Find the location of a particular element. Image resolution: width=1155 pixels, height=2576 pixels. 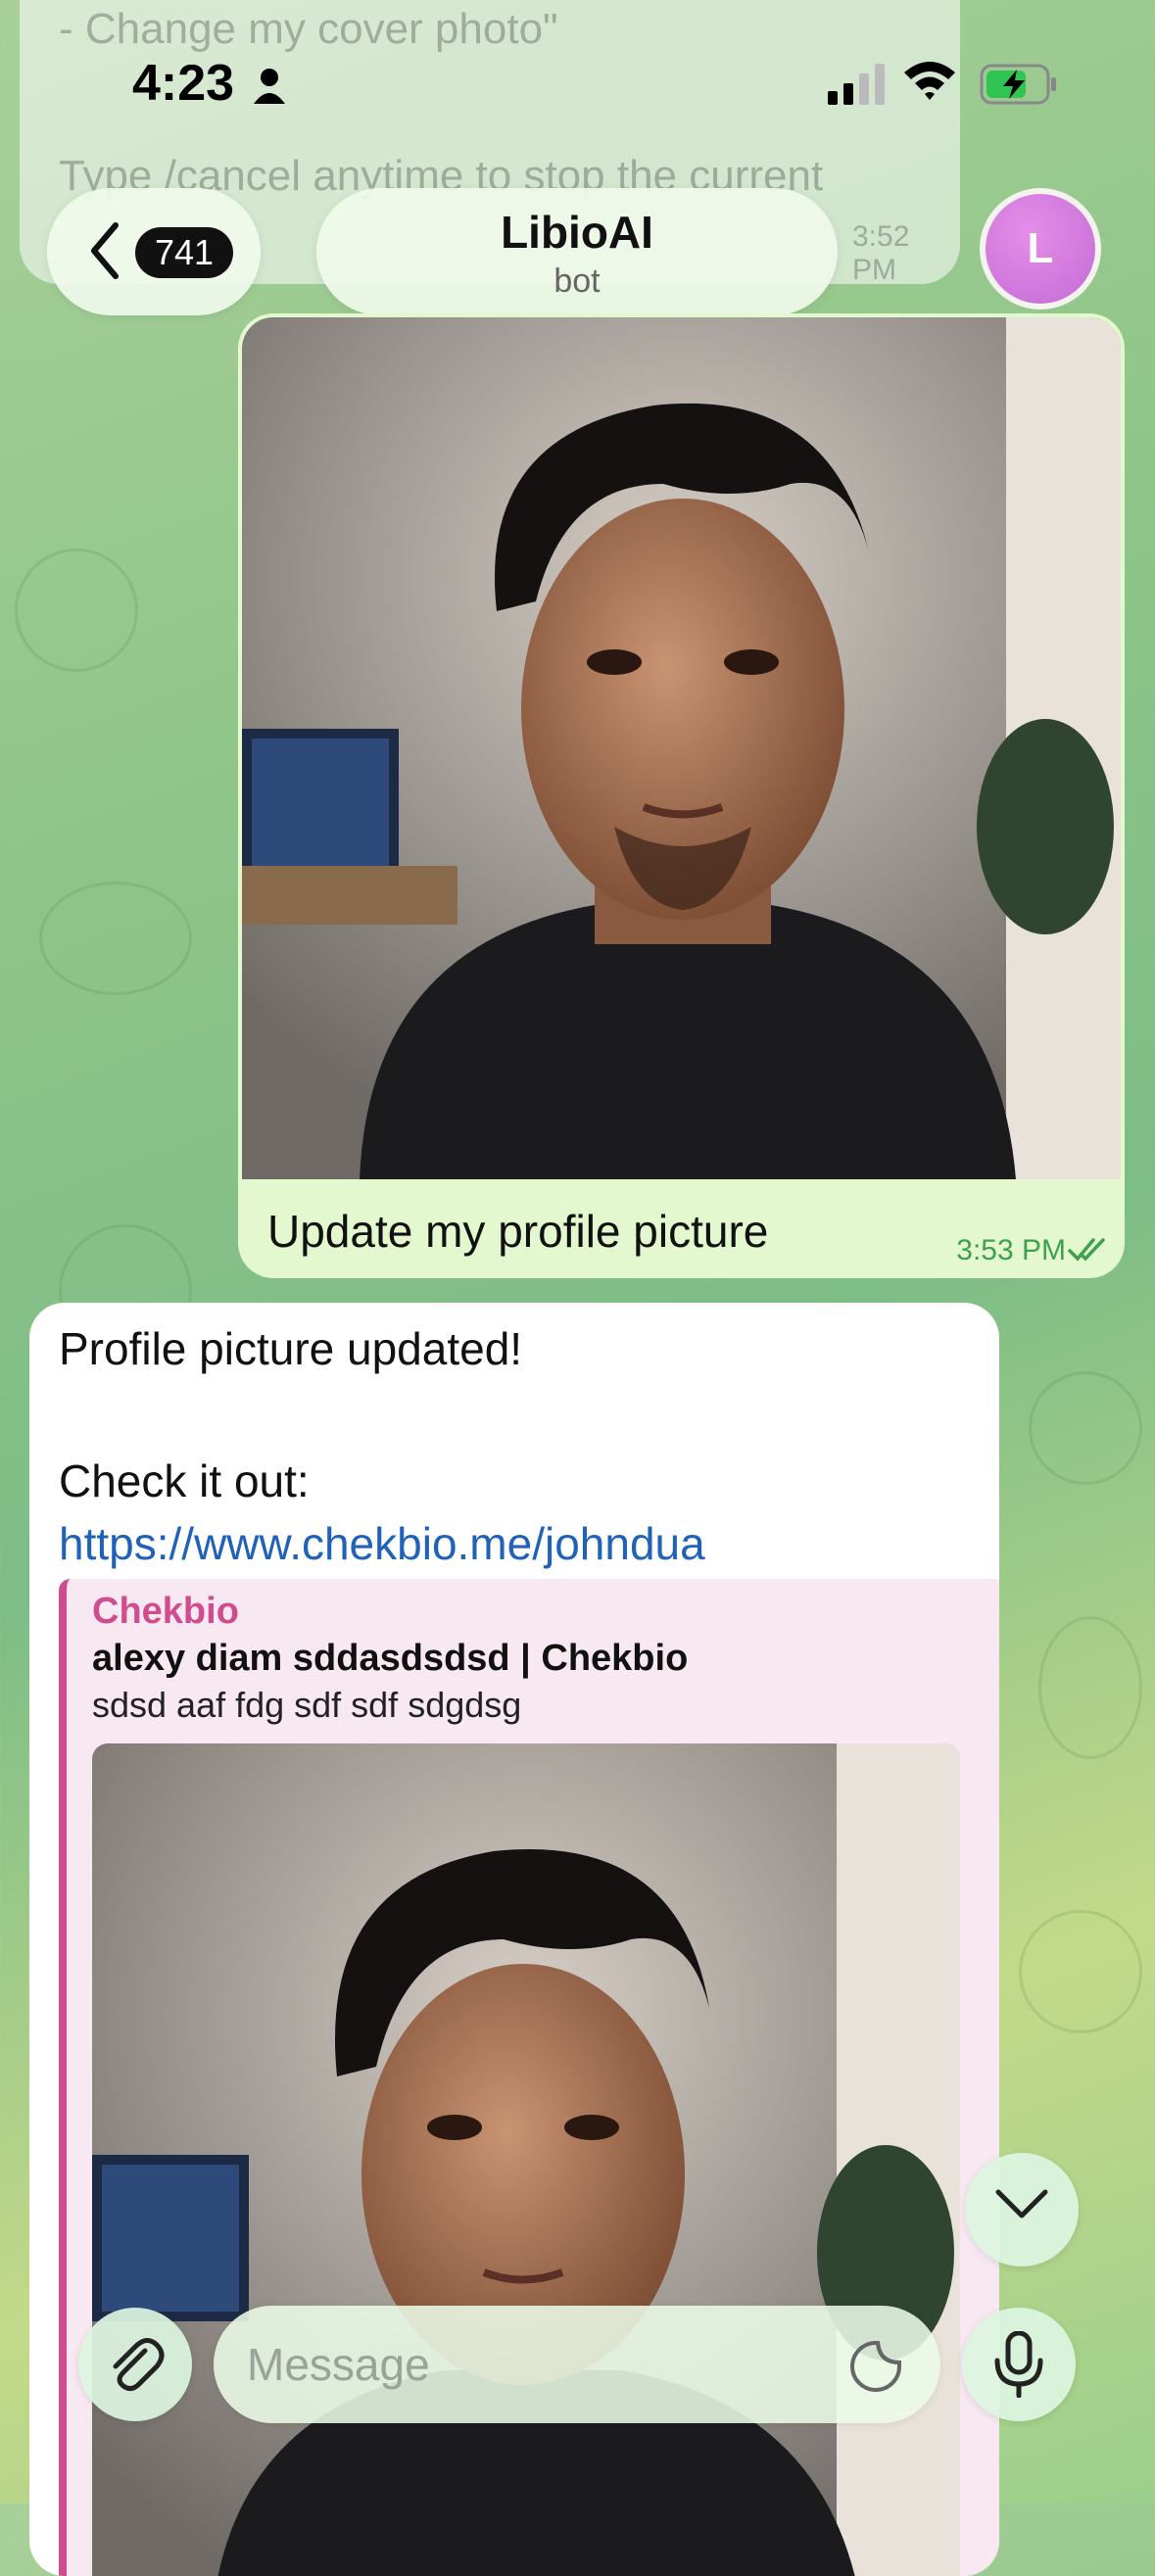

message-time: 3:53 PM is located at coordinates (1011, 1250).